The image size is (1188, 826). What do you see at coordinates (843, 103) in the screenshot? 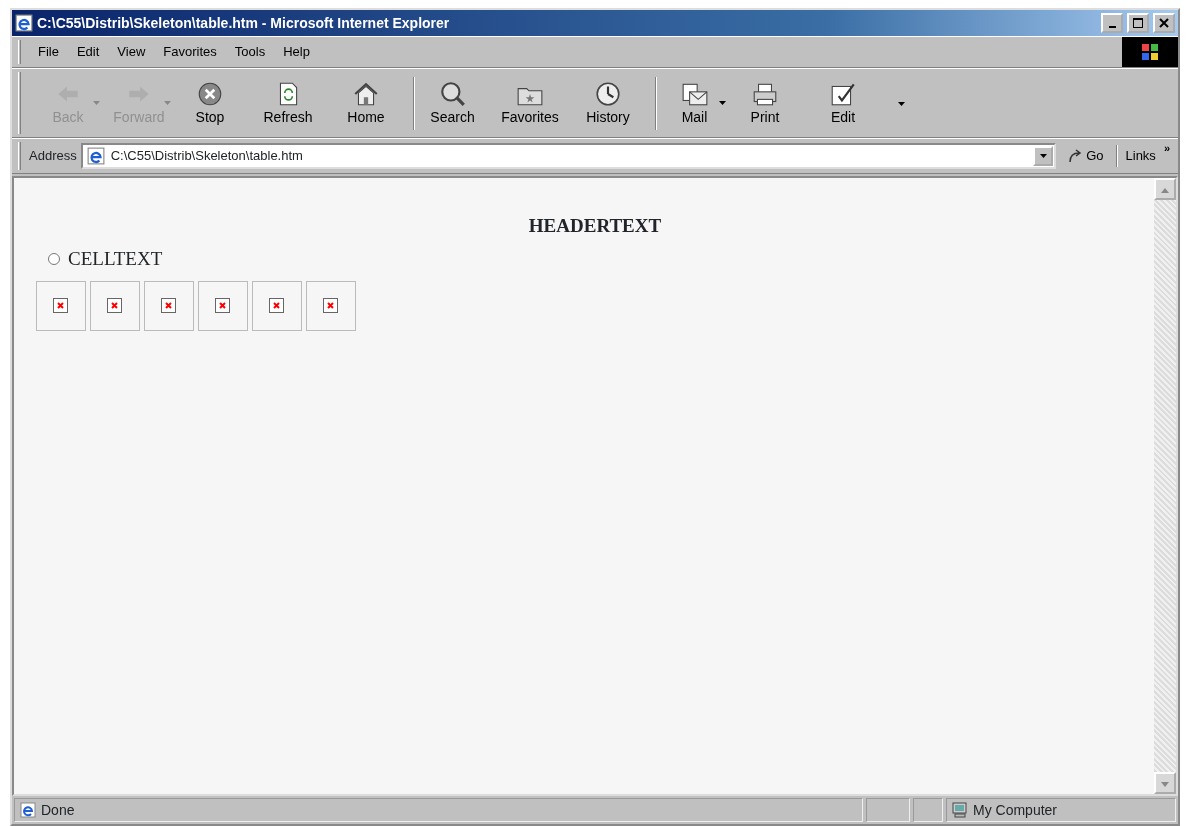
I see `toolbar-button: Edit` at bounding box center [843, 103].